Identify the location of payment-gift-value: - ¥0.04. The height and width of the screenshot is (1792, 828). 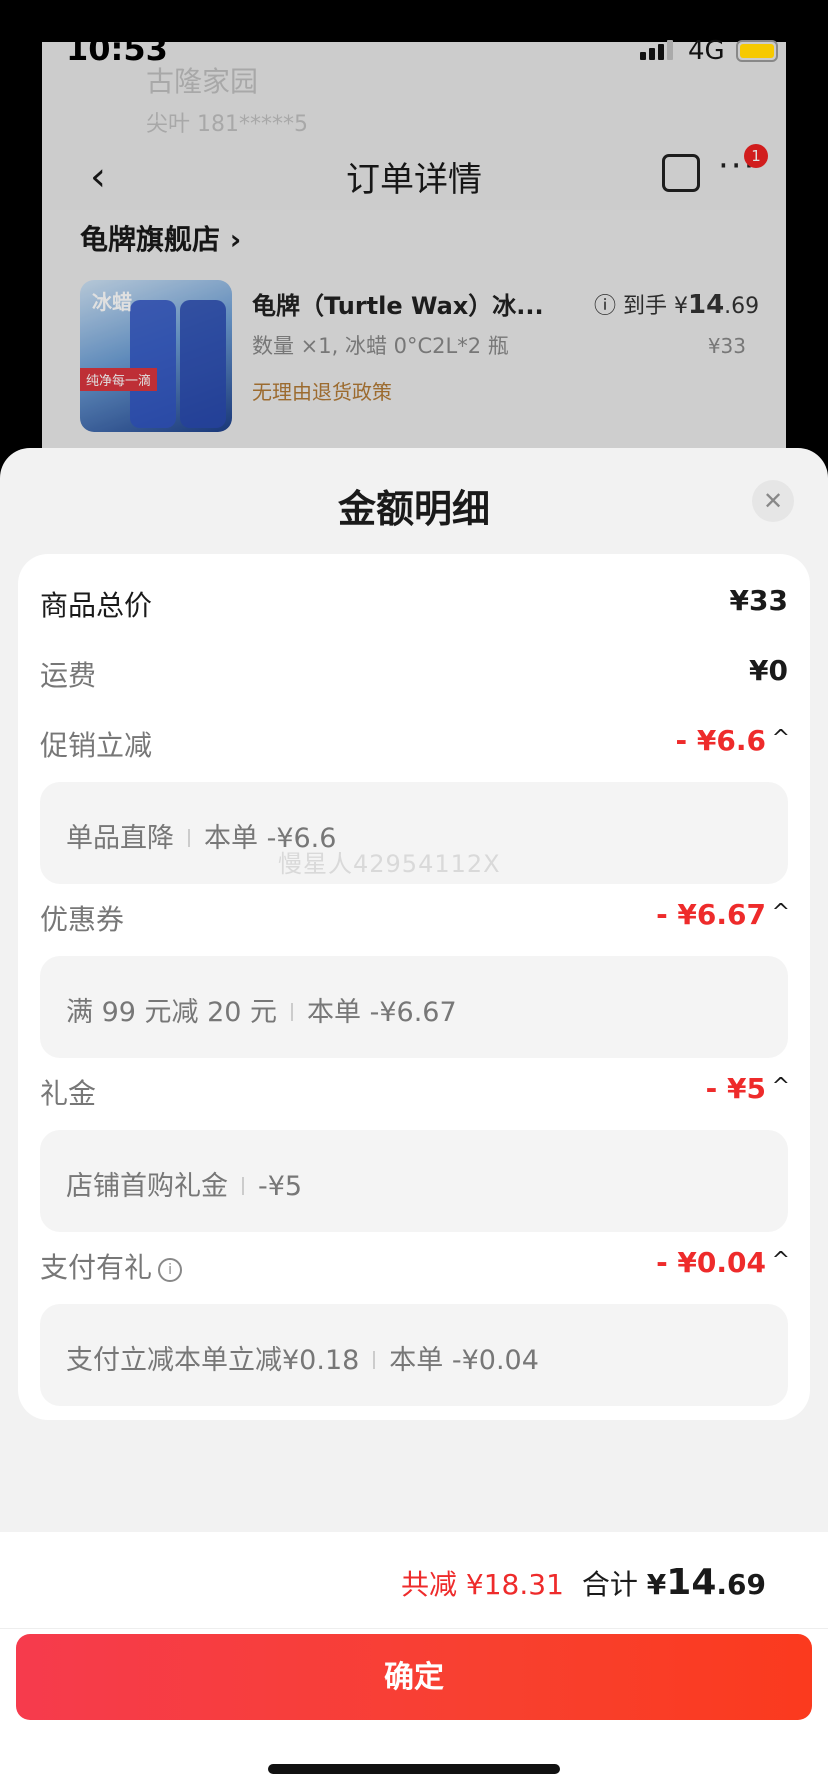
(711, 1262).